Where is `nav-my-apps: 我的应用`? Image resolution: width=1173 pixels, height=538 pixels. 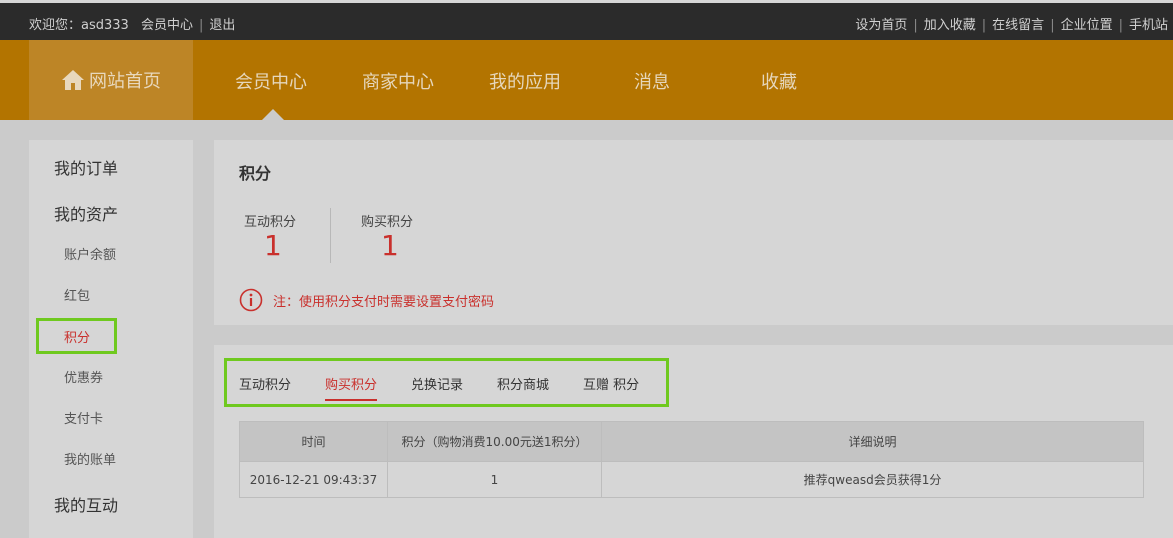 nav-my-apps: 我的应用 is located at coordinates (525, 81).